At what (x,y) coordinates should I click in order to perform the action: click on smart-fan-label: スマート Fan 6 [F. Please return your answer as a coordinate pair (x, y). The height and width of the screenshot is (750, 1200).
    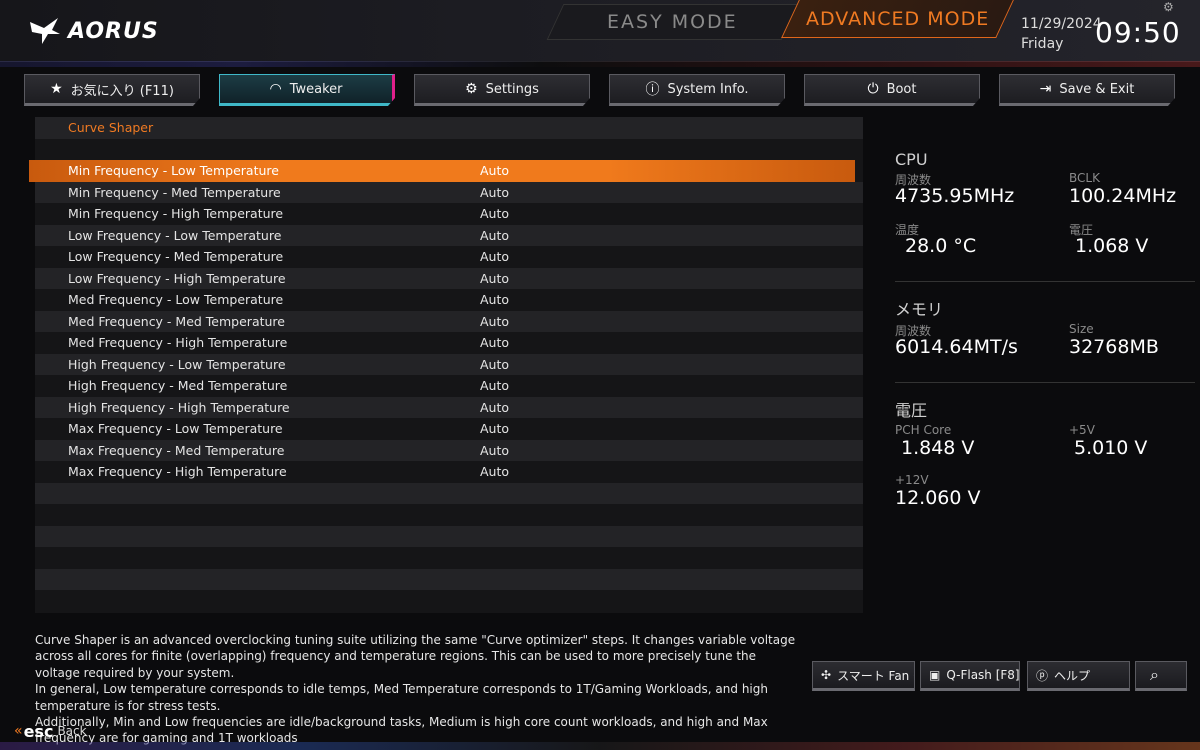
    Looking at the image, I should click on (875, 675).